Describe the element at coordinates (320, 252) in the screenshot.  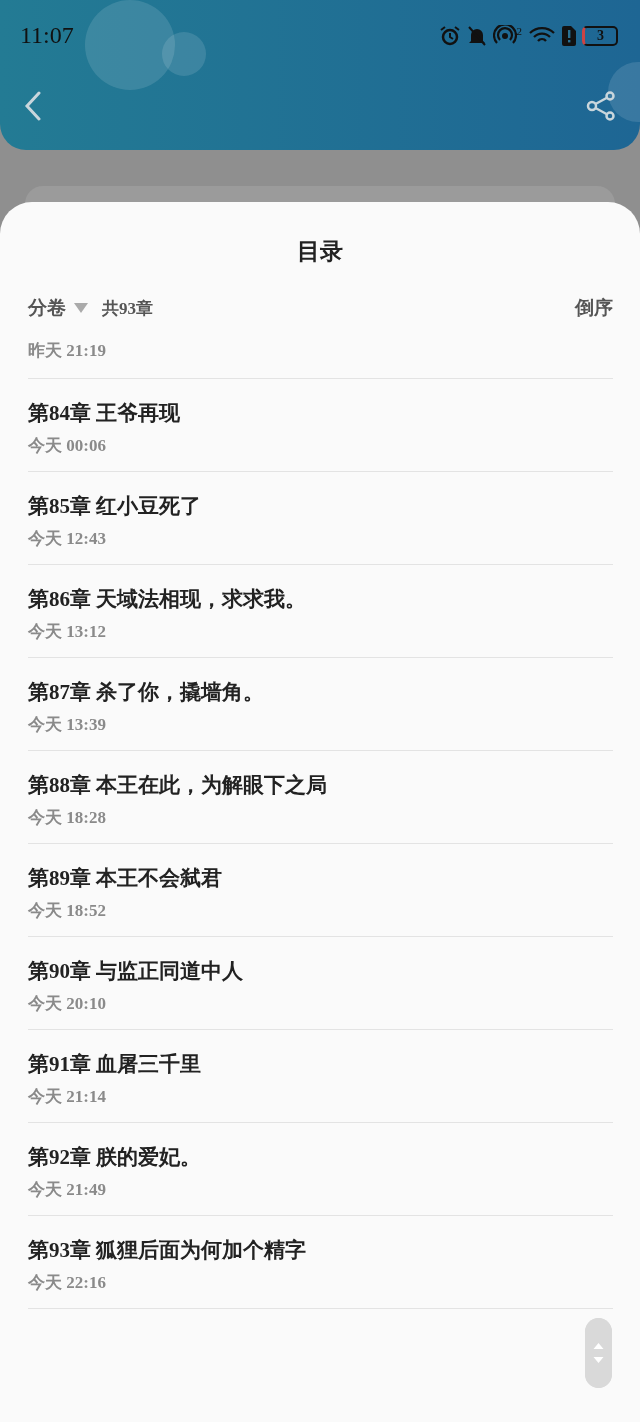
I see `sheet-title: 目录` at that location.